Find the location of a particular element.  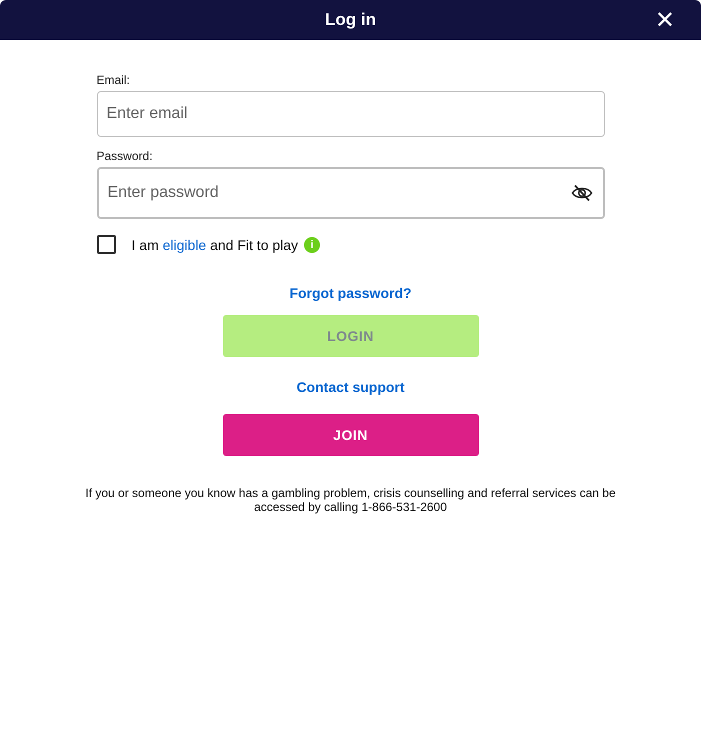

eligibility-label: I am eligible and Fit to play is located at coordinates (215, 244).